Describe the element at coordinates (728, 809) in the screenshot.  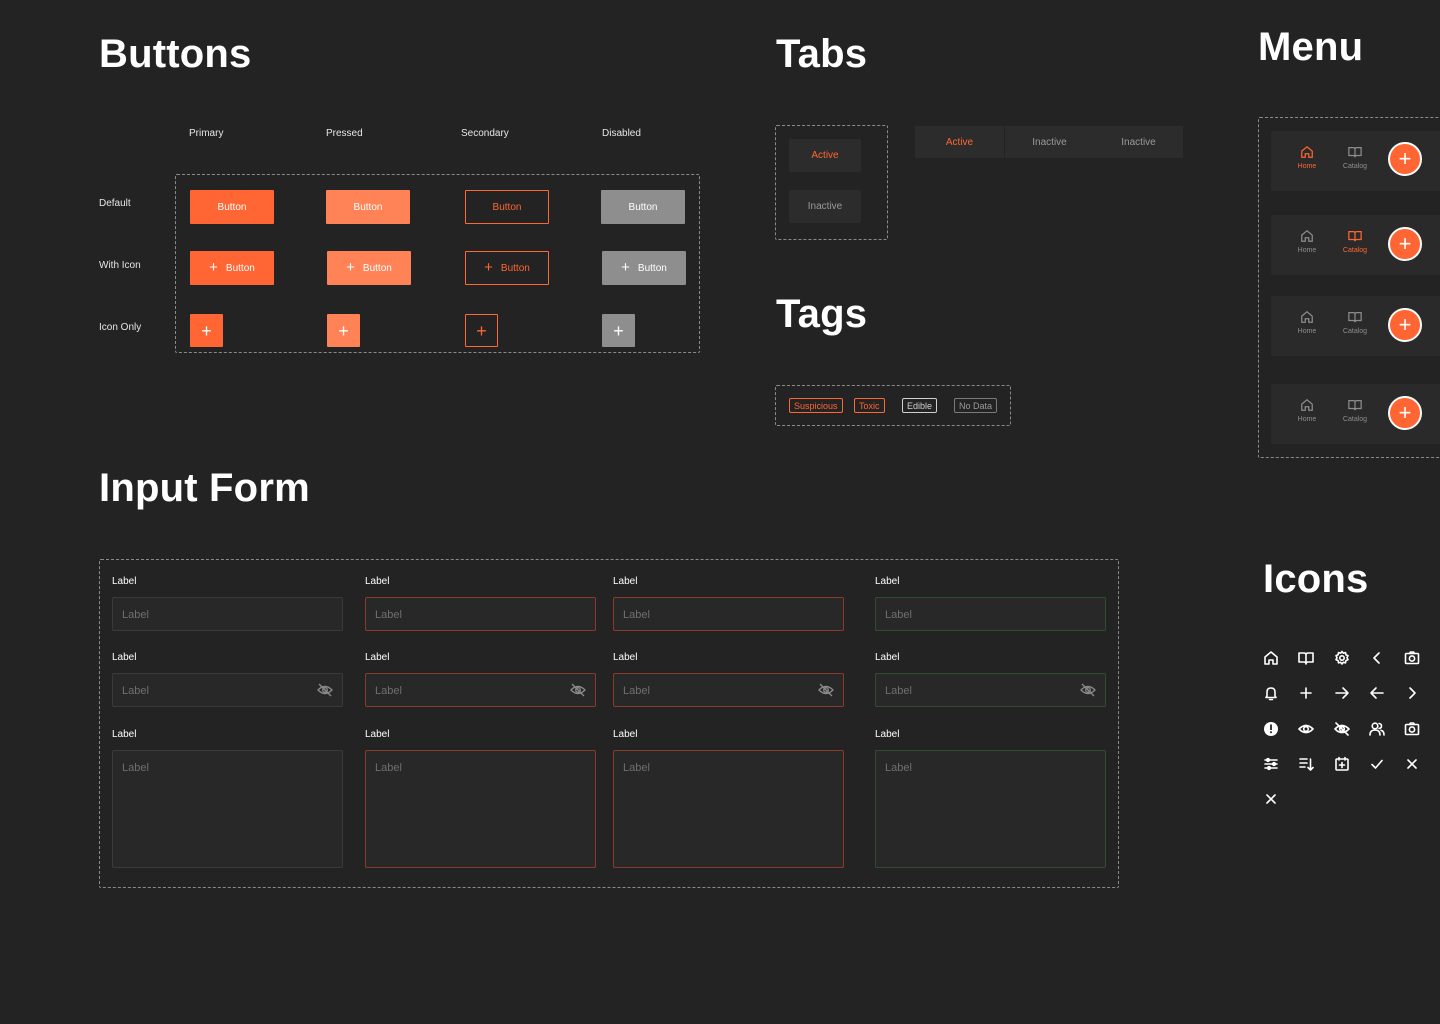
I see `textarea-error: Label` at that location.